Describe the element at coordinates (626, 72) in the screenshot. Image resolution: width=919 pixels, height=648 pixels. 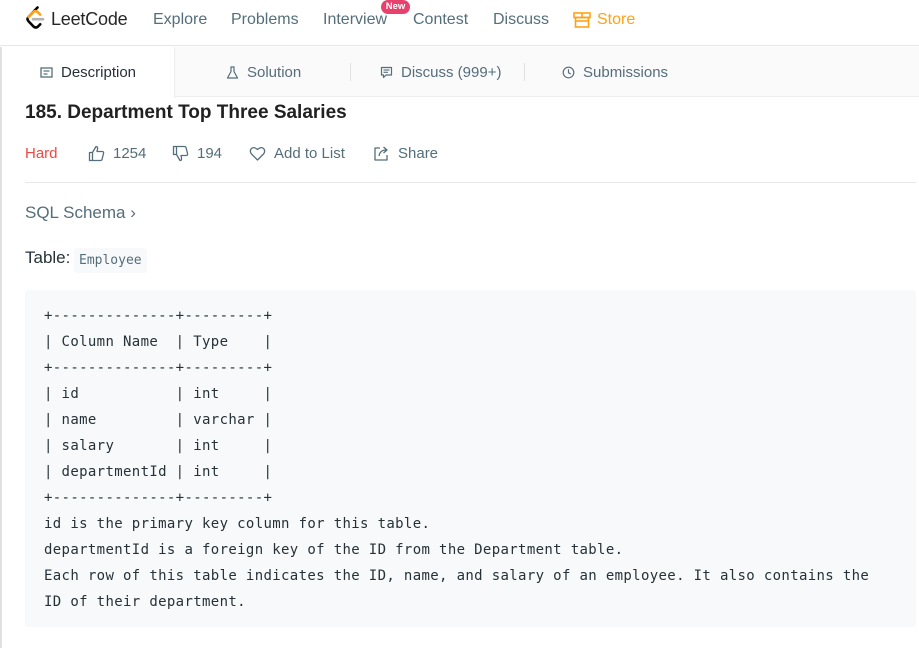
I see `tab-submissions-label: Submissions` at that location.